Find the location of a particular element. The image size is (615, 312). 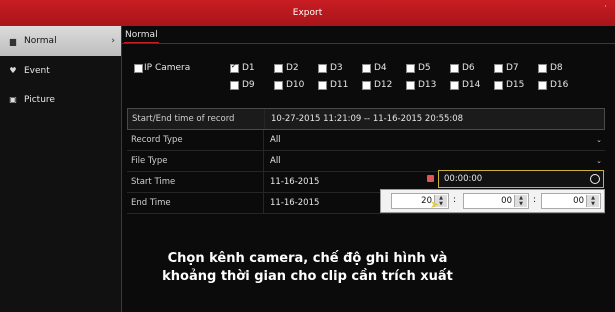

channel-label: D8 is located at coordinates (556, 68).